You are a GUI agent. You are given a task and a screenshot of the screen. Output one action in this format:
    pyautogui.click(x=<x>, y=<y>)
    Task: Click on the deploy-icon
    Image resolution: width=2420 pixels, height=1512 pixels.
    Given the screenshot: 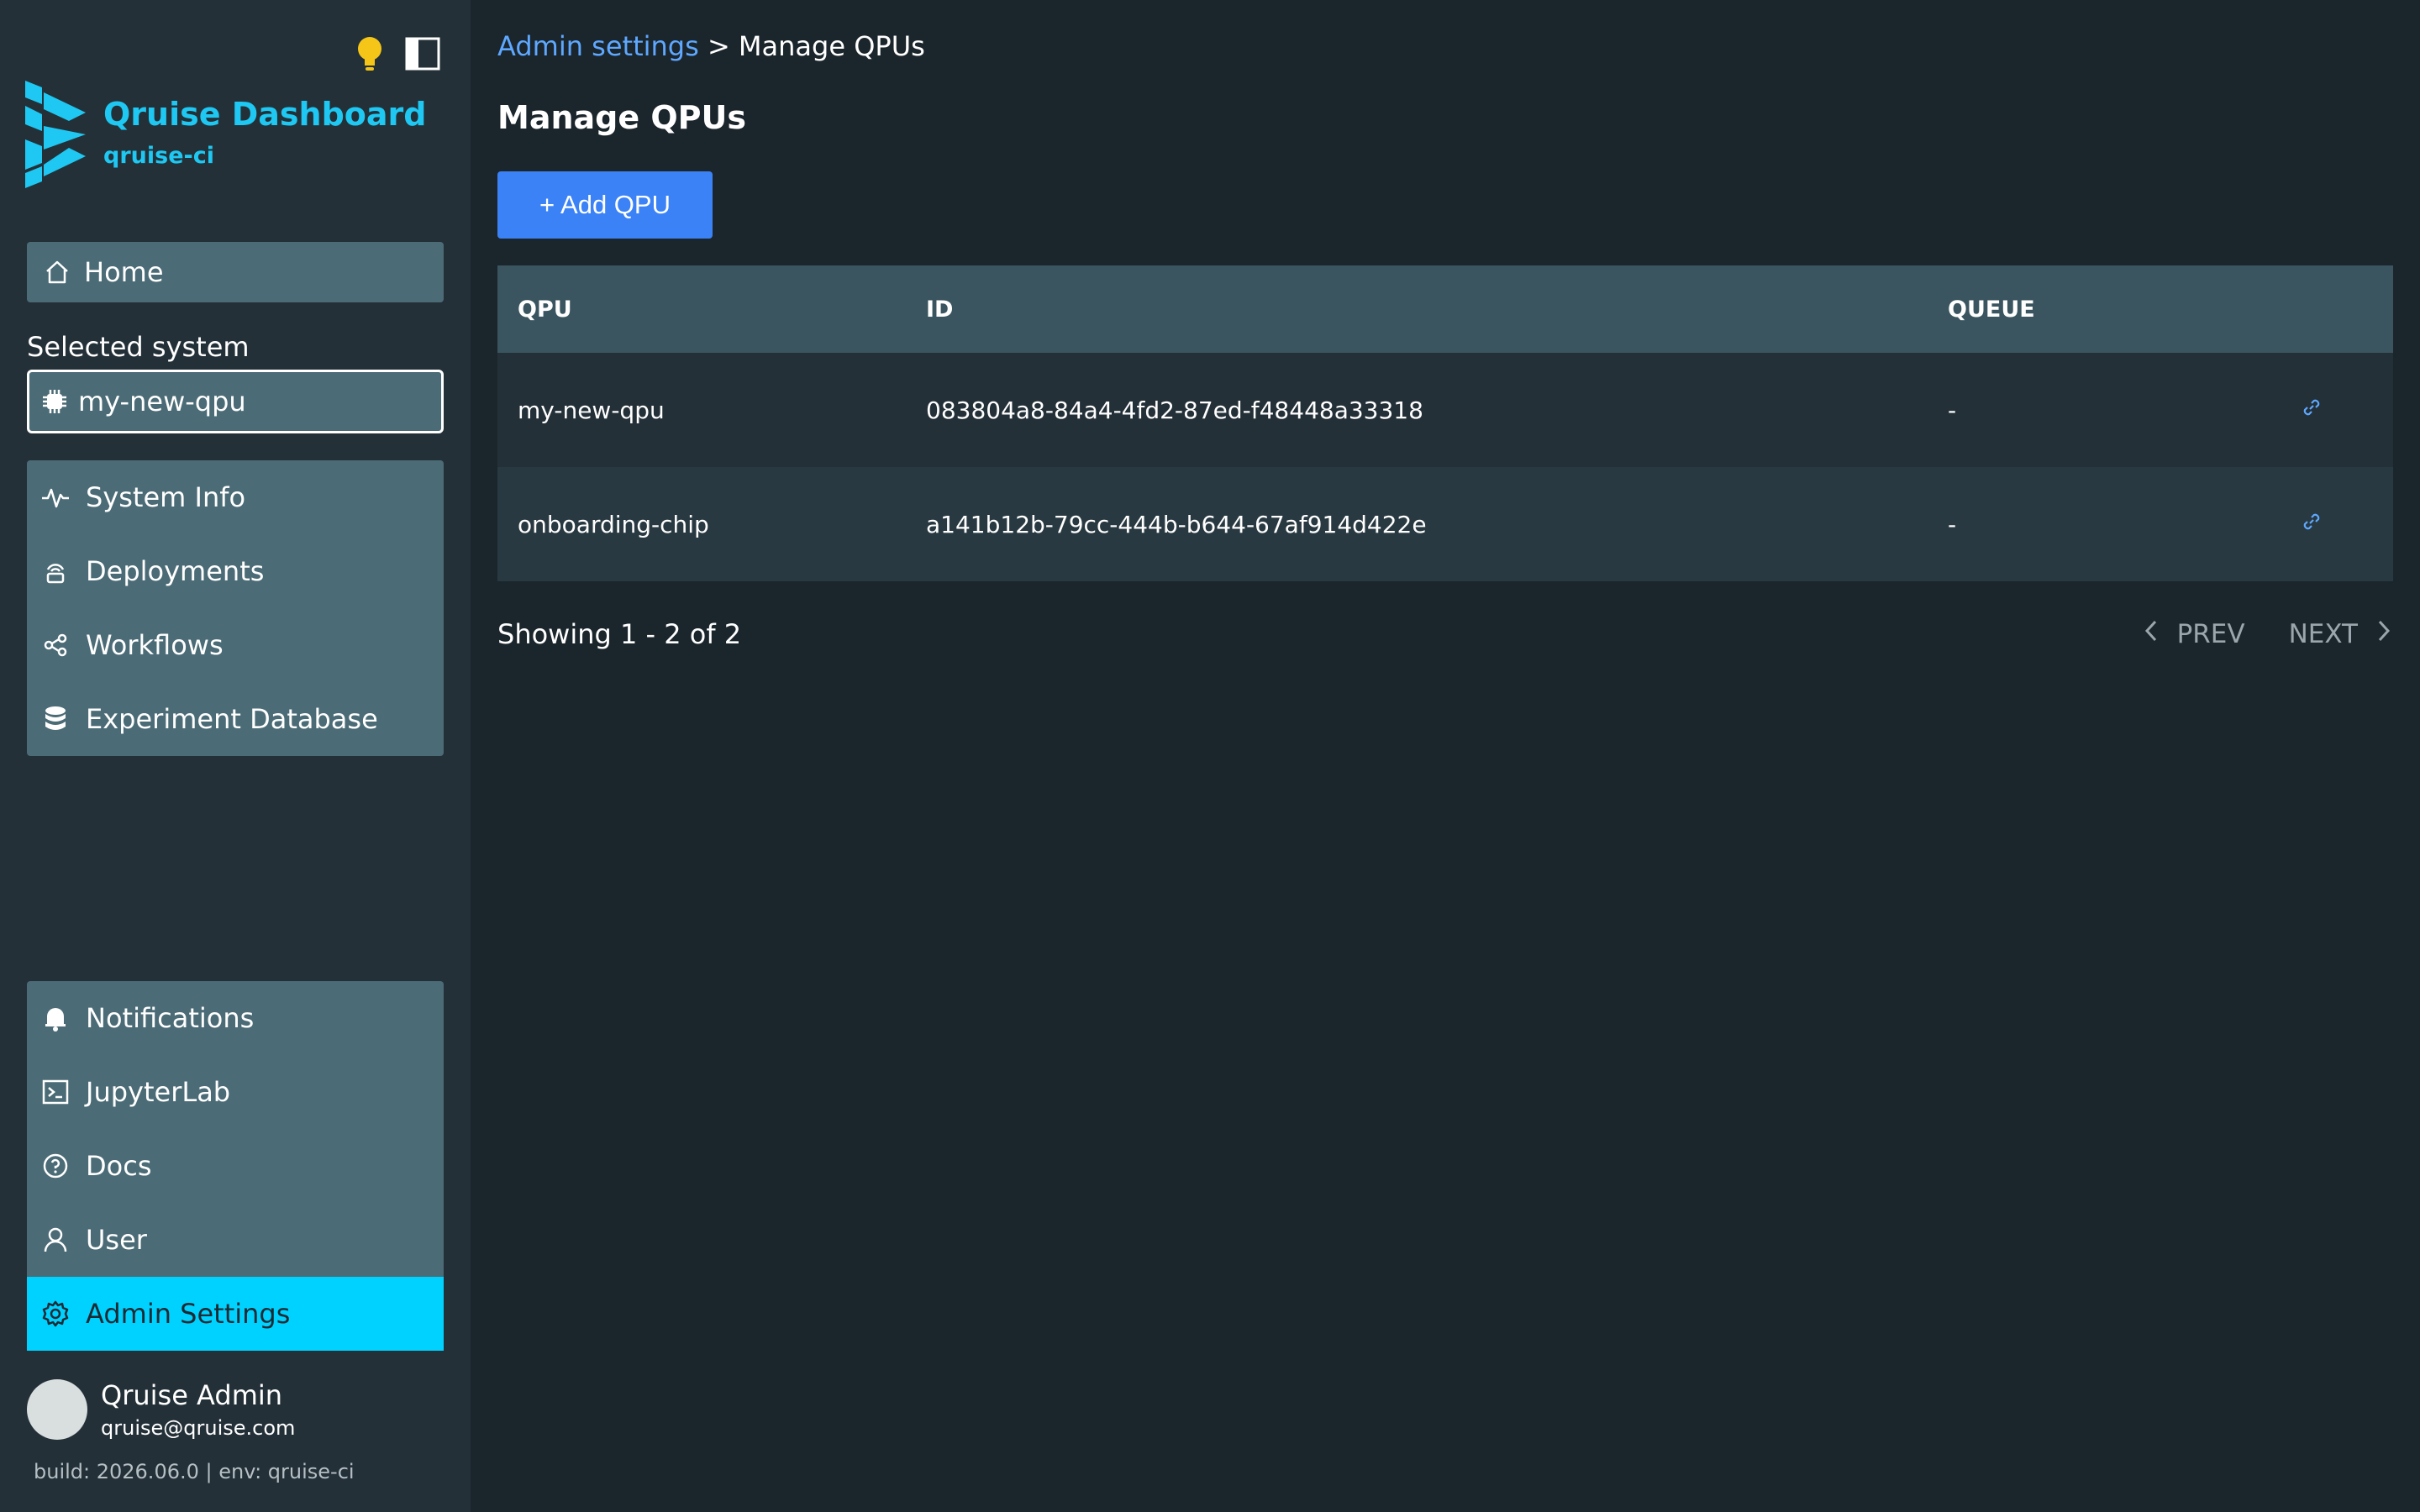 What is the action you would take?
    pyautogui.click(x=55, y=571)
    